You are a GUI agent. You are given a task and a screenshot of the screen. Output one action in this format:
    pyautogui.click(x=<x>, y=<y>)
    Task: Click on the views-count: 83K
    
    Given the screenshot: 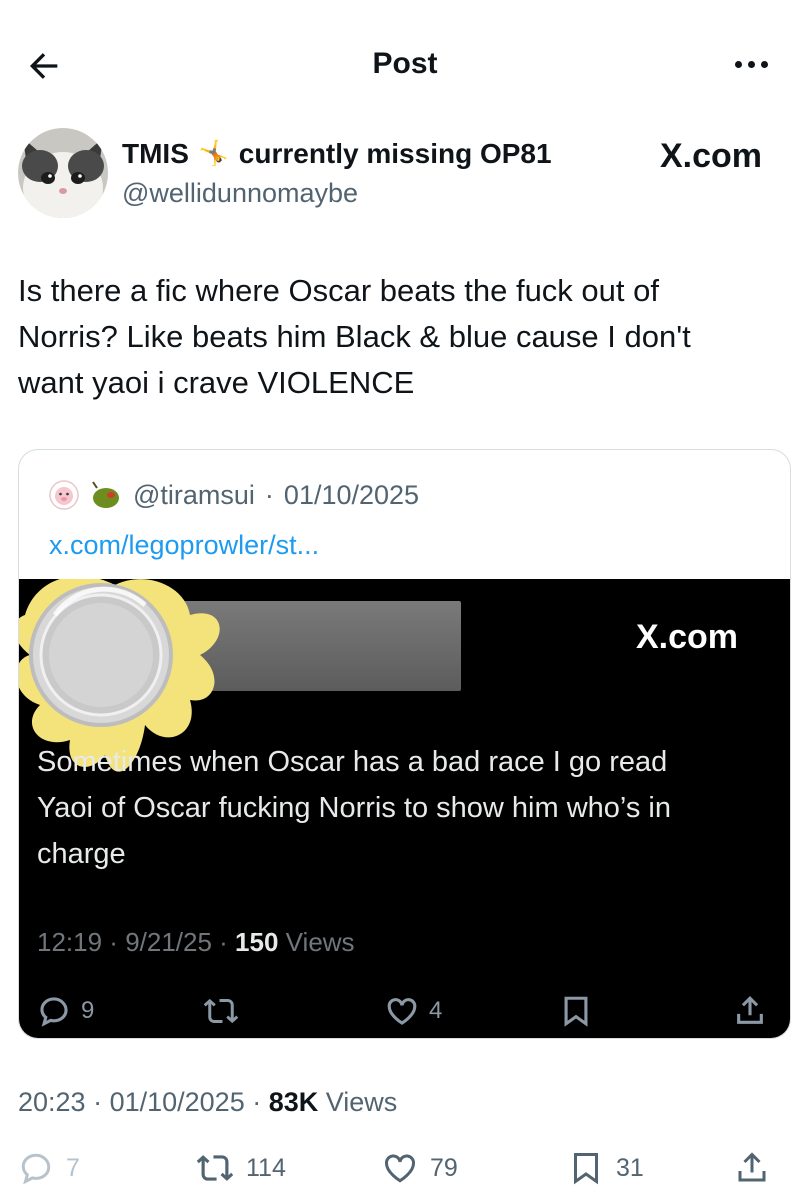 What is the action you would take?
    pyautogui.click(x=293, y=1102)
    